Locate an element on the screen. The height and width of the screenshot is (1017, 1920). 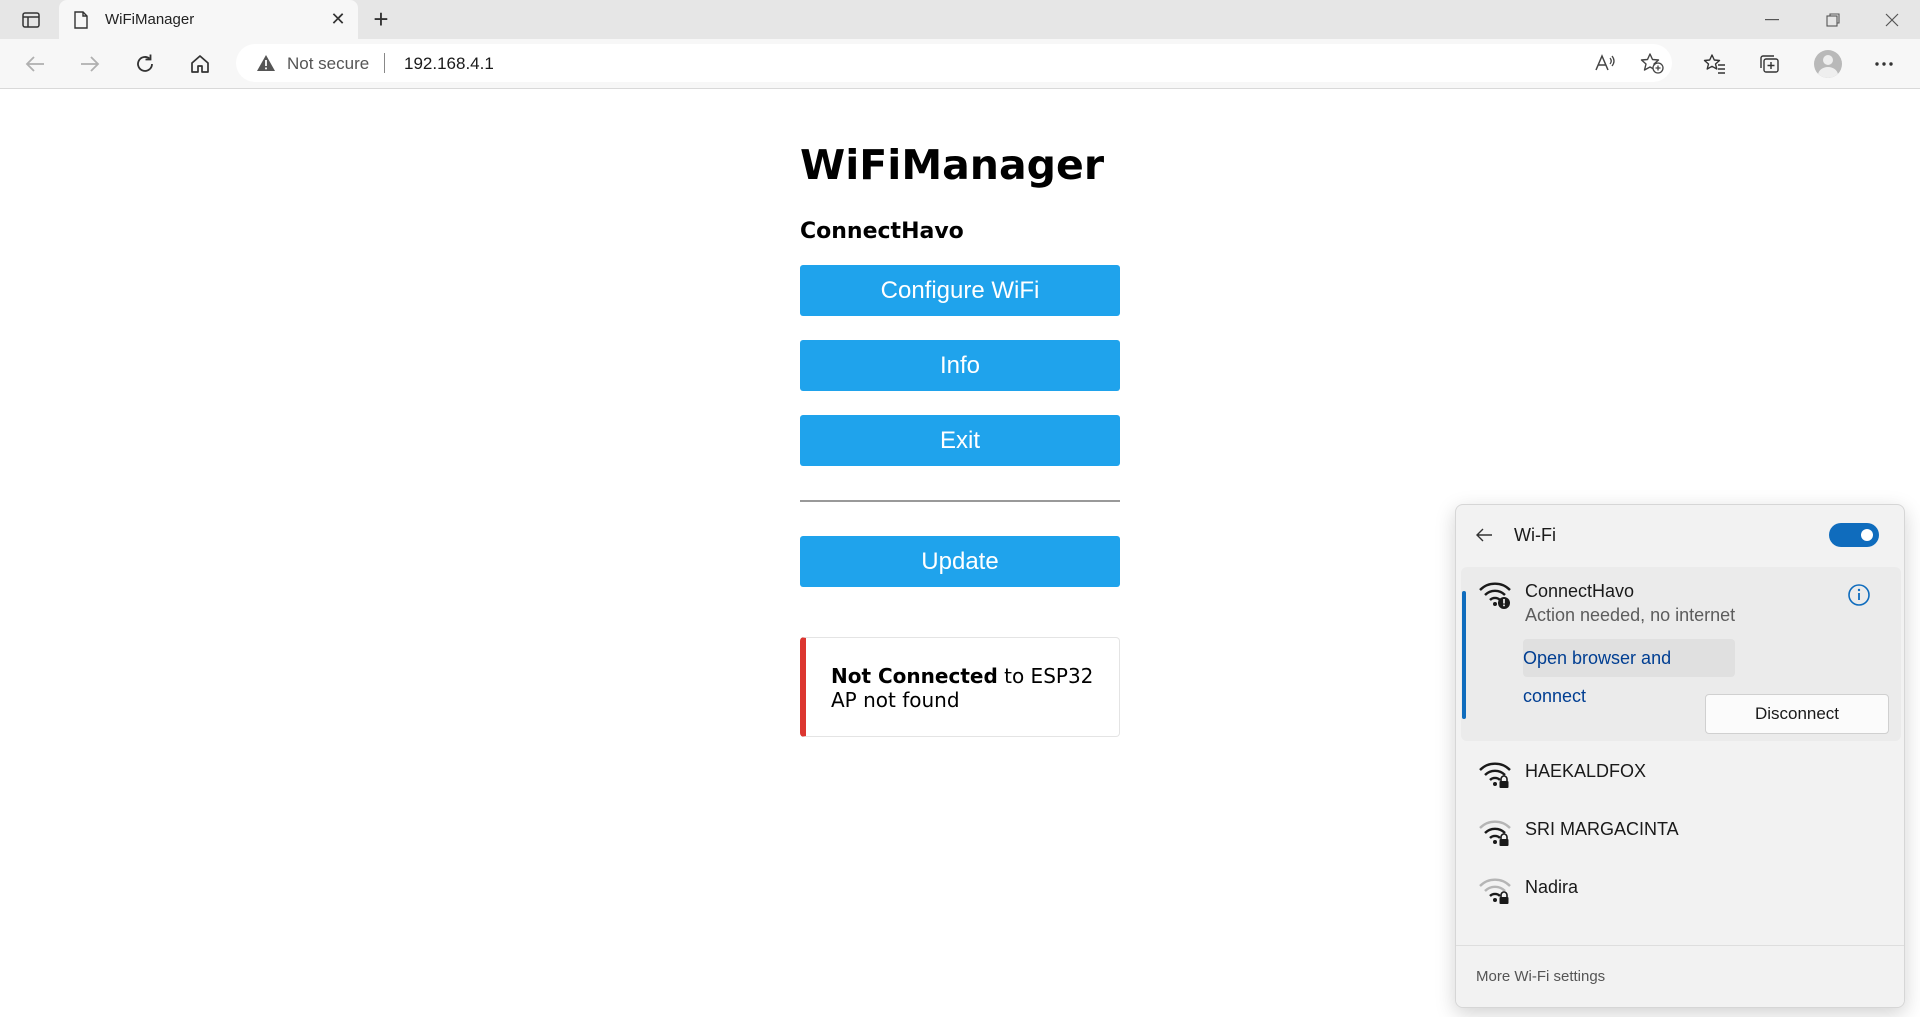
page-title: WiFiManager is located at coordinates (952, 165).